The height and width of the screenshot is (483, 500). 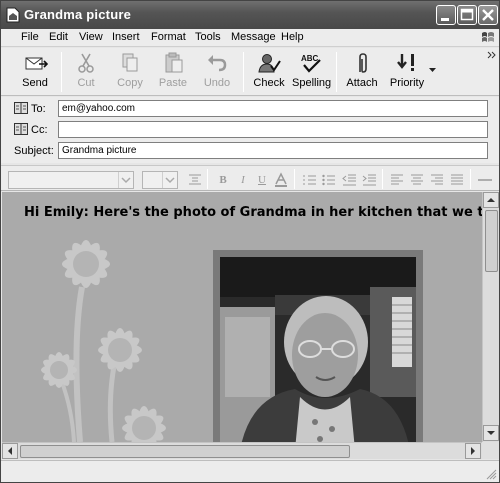 I want to click on numbered-list-icon, so click(x=309, y=180).